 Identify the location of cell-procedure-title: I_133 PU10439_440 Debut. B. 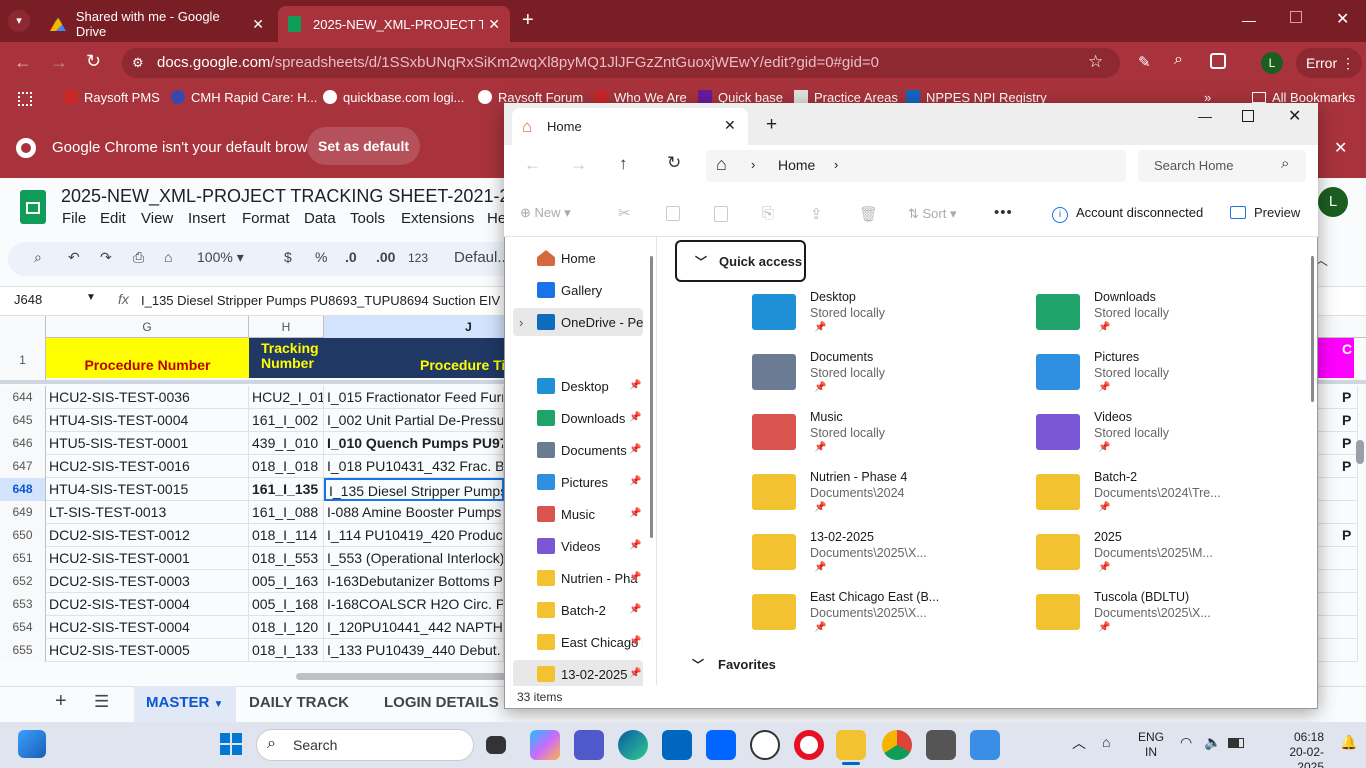
(414, 650).